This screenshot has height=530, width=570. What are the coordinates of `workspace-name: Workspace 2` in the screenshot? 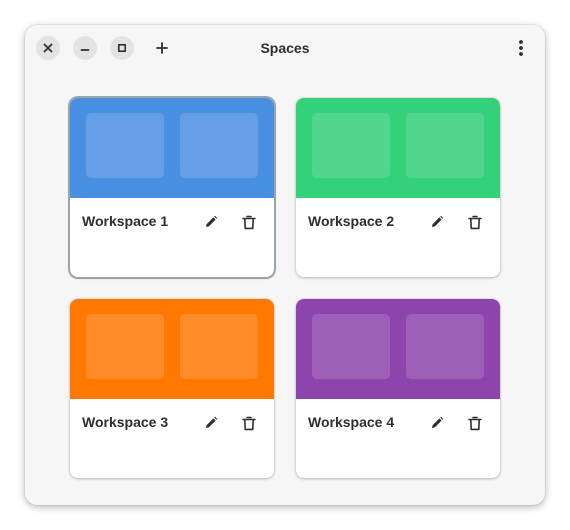 It's located at (351, 221).